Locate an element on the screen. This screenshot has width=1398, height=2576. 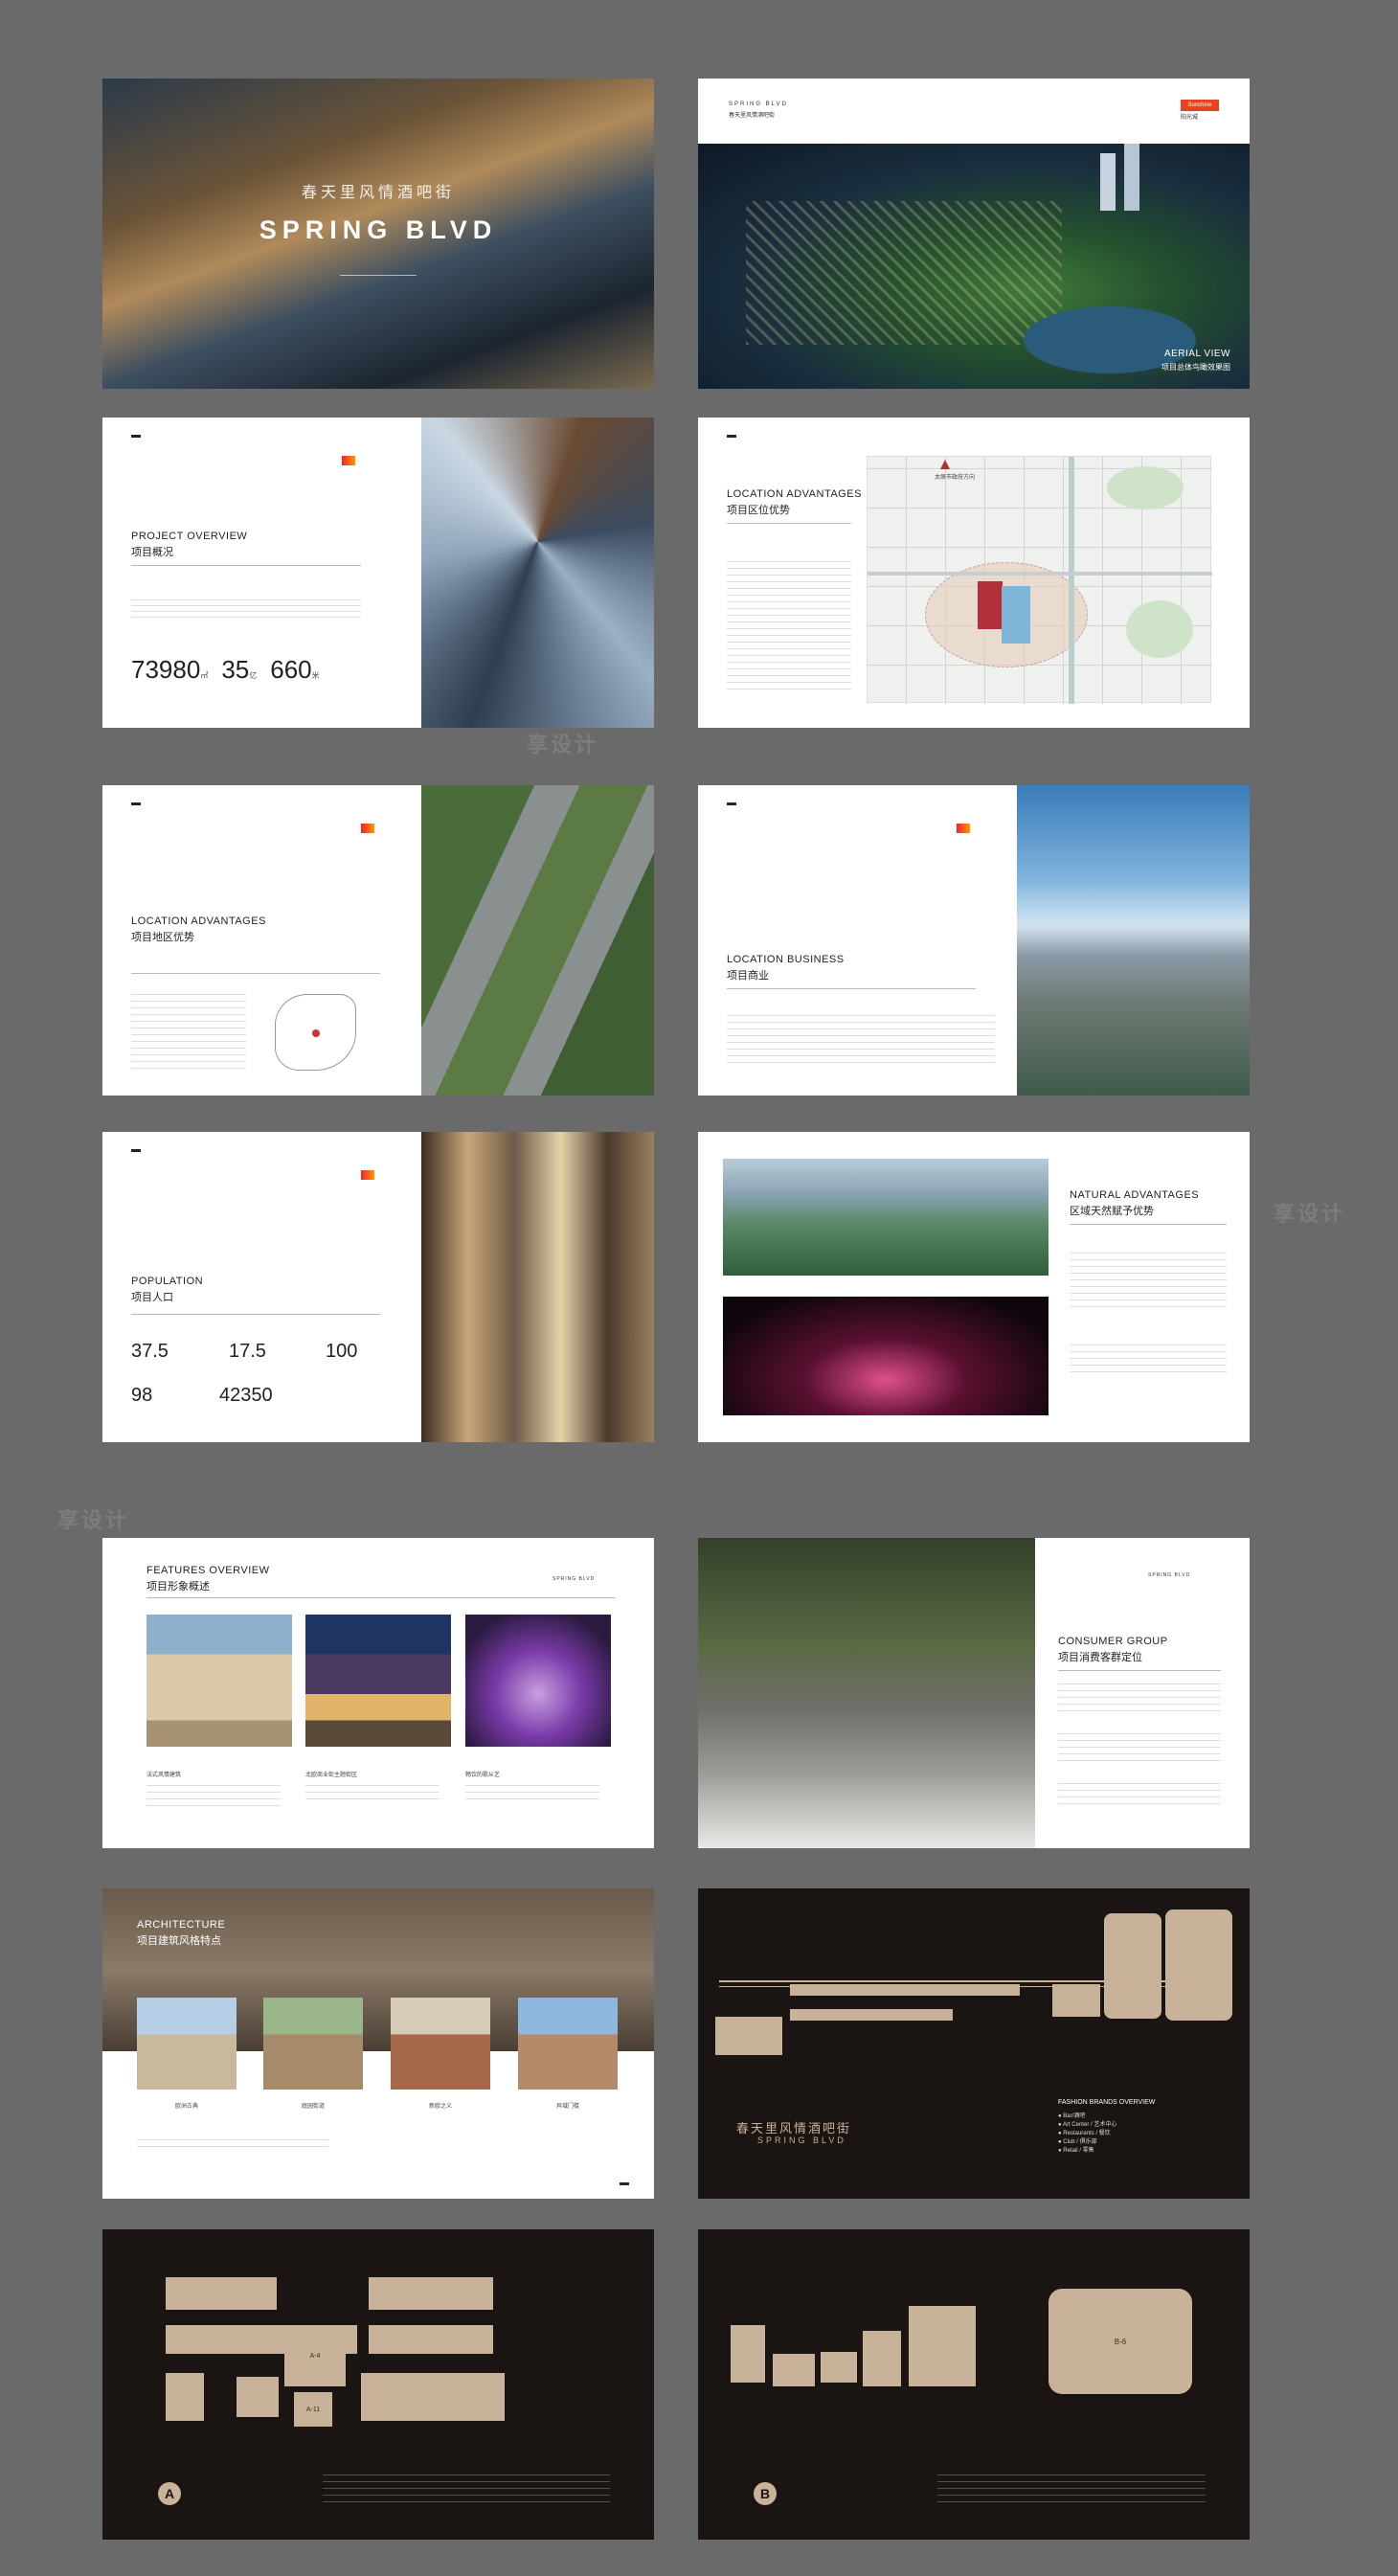
architecture-caption: 新欧之义 is located at coordinates (441, 2107).